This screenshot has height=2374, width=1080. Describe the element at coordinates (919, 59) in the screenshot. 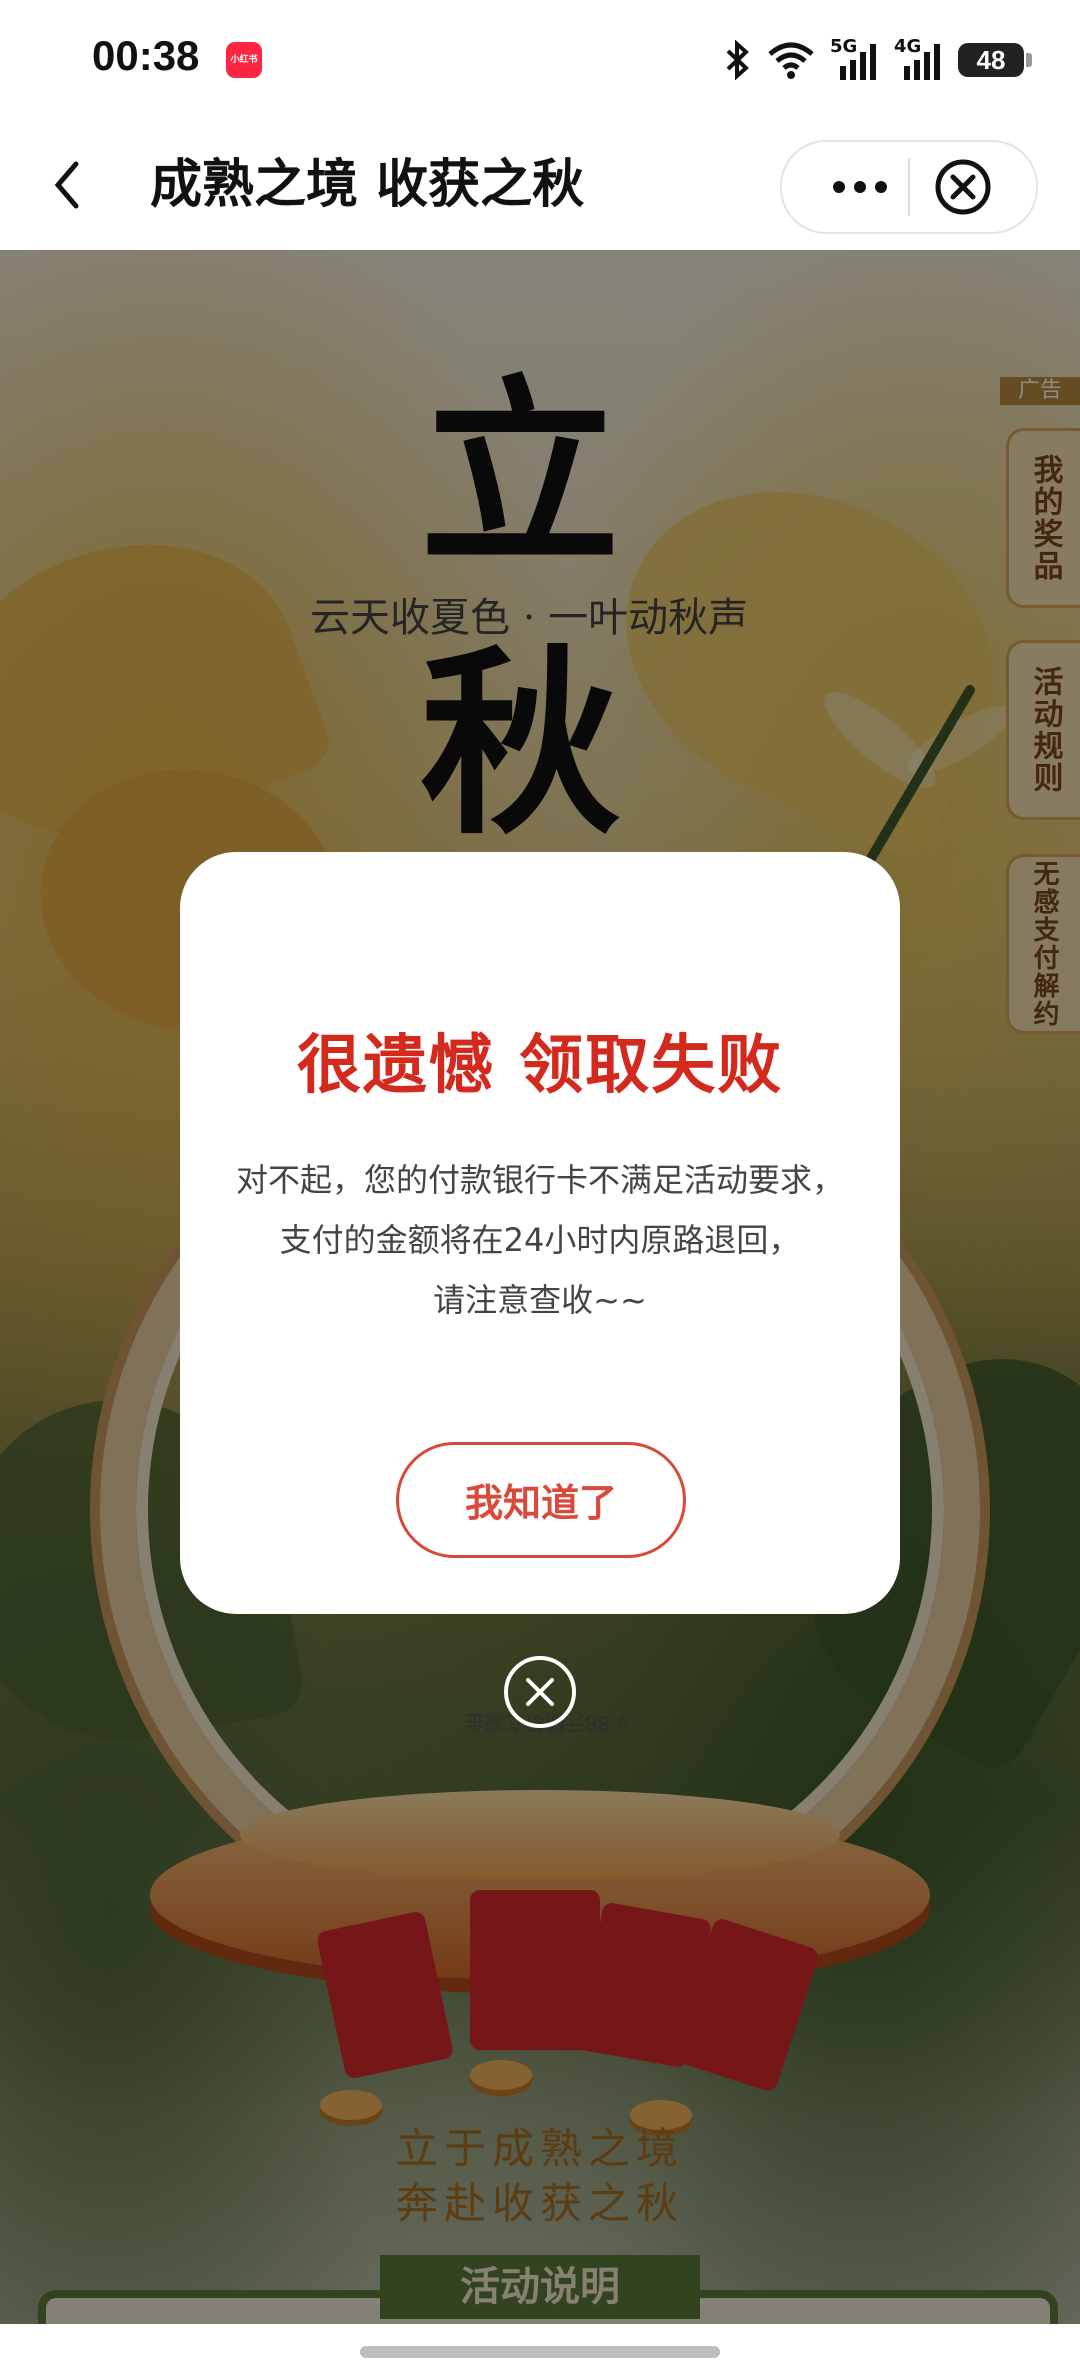

I see `signal-4g-icon: 4G` at that location.